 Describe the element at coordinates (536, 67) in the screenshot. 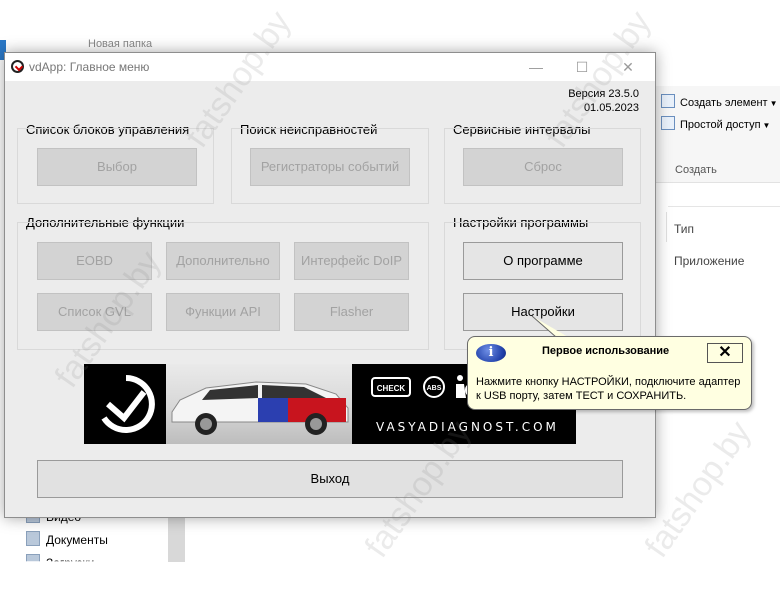

I see `minimize-button: —` at that location.